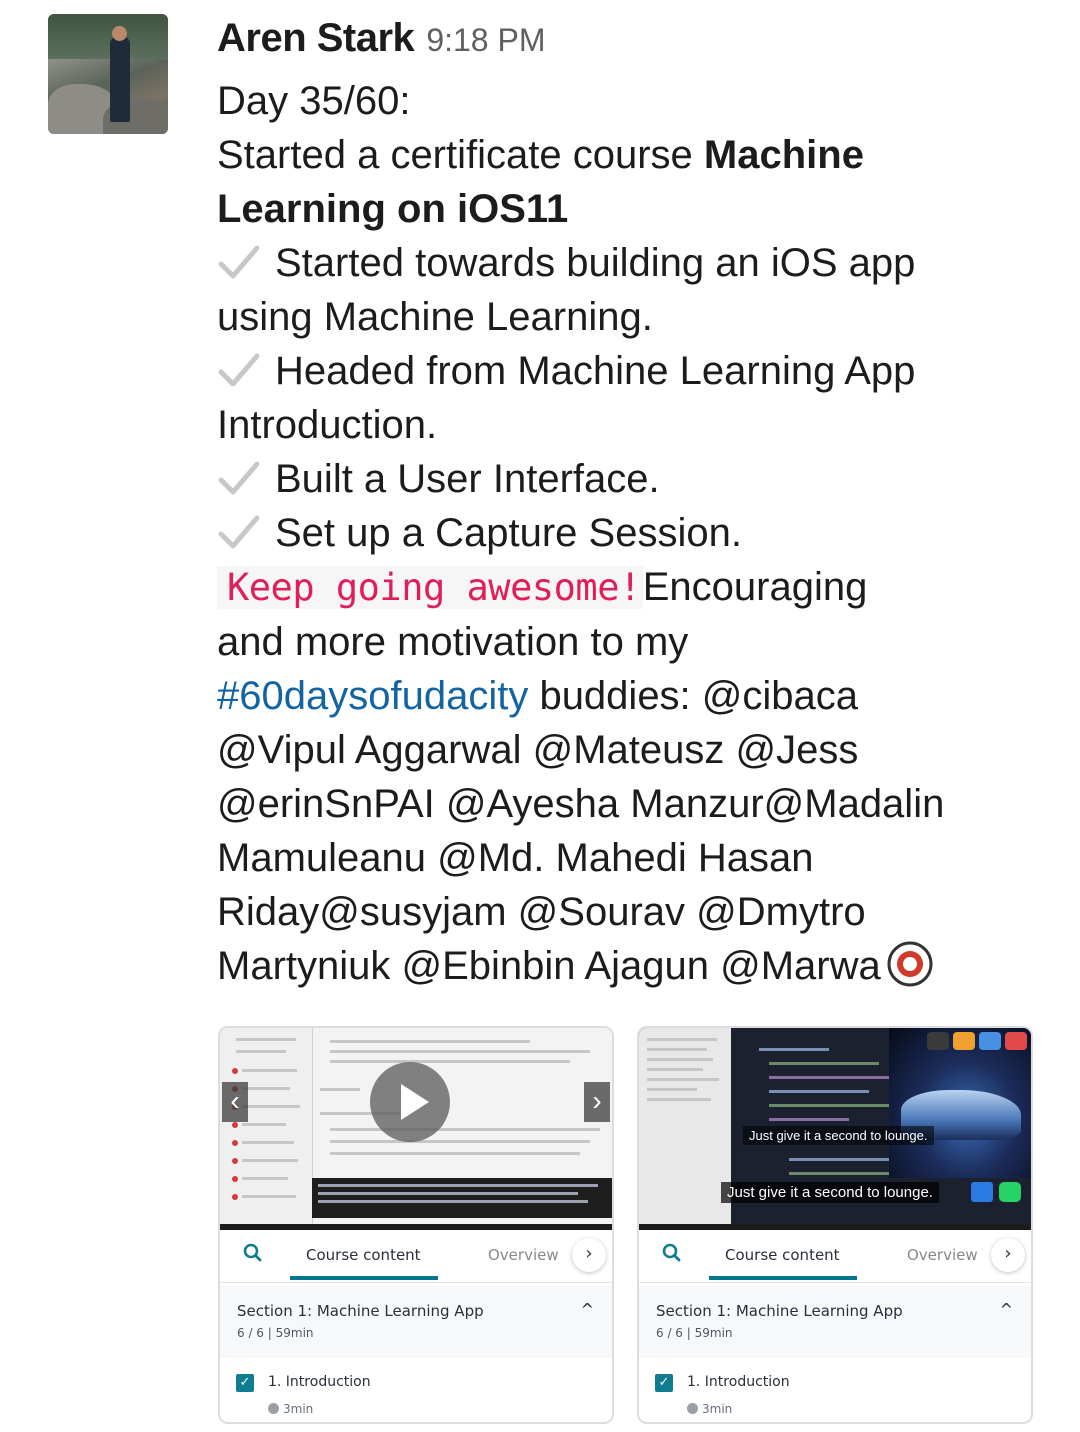 The image size is (1080, 1432). I want to click on message-line: Keep going awesome!Encouraging, so click(617, 587).